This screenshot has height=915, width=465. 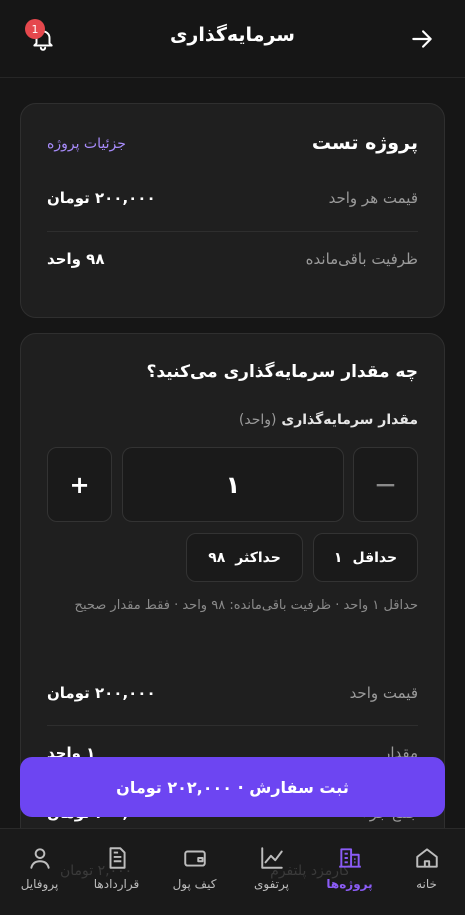 What do you see at coordinates (101, 198) in the screenshot?
I see `unit-price-value: ۲۰۰,۰۰۰ تومان` at bounding box center [101, 198].